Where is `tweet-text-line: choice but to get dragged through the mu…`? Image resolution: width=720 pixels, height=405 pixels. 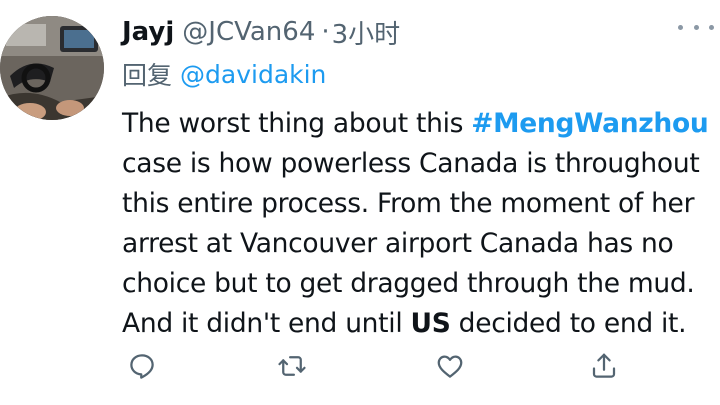
tweet-text-line: choice but to get dragged through the mu… is located at coordinates (408, 283).